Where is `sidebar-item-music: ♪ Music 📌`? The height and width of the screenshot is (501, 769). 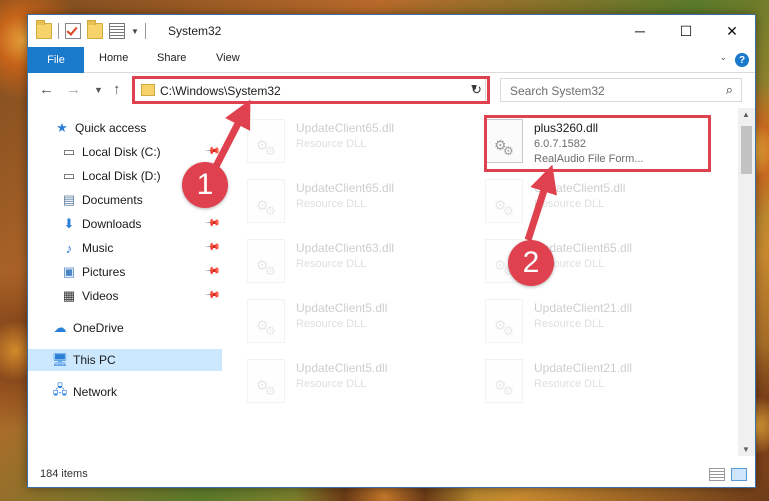
sidebar-item-music: ♪ Music 📌 is located at coordinates (125, 248).